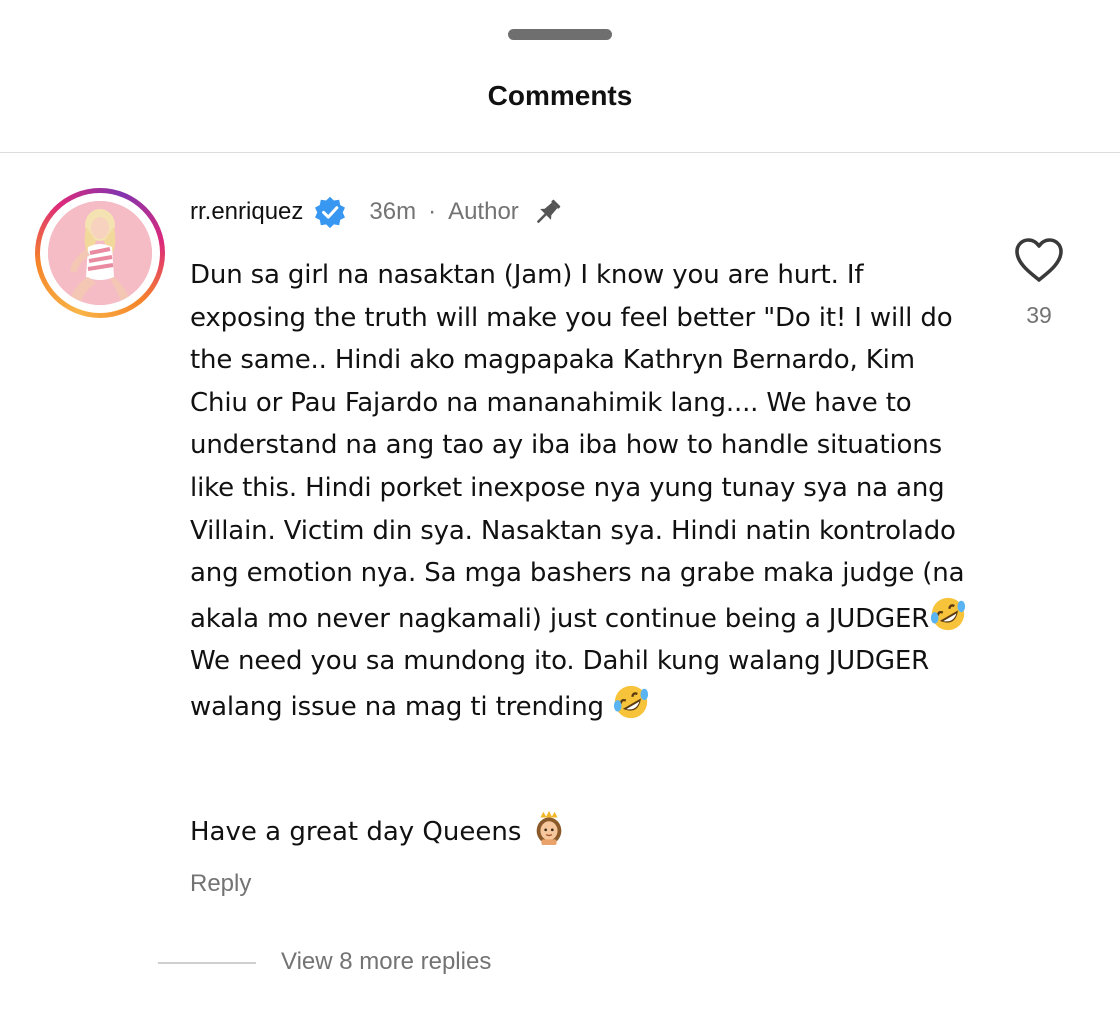 The image size is (1120, 1030). I want to click on avatar-photo-illustration, so click(100, 253).